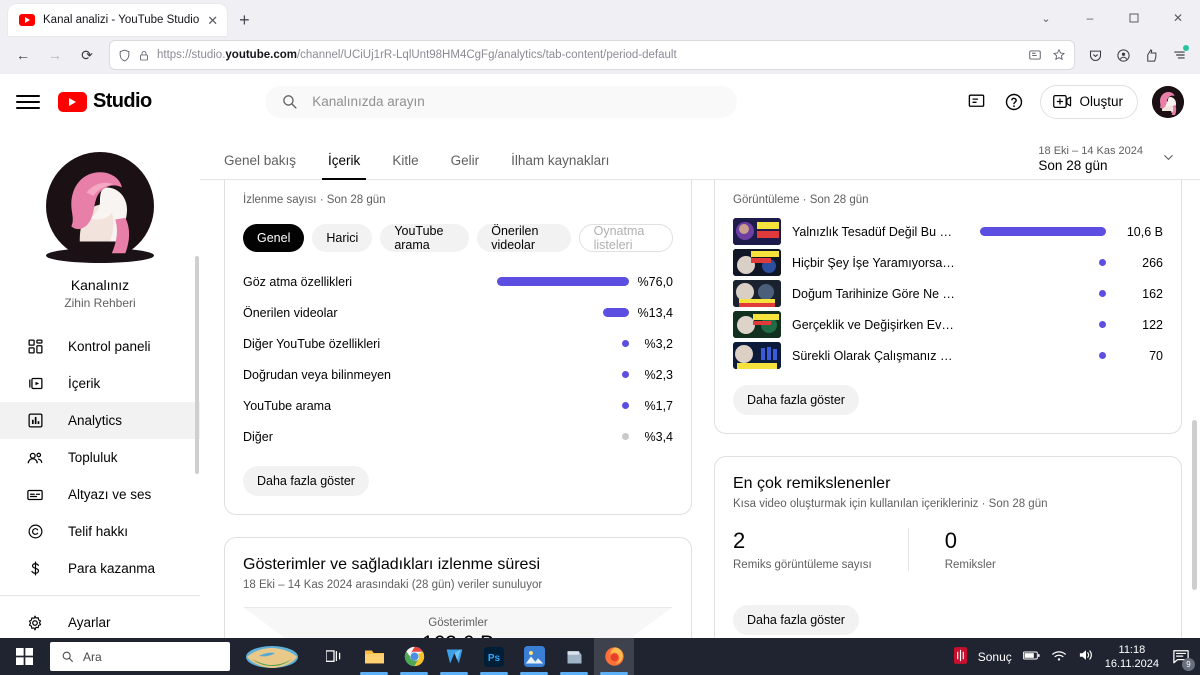  I want to click on close-window-button: ✕, so click(1178, 18).